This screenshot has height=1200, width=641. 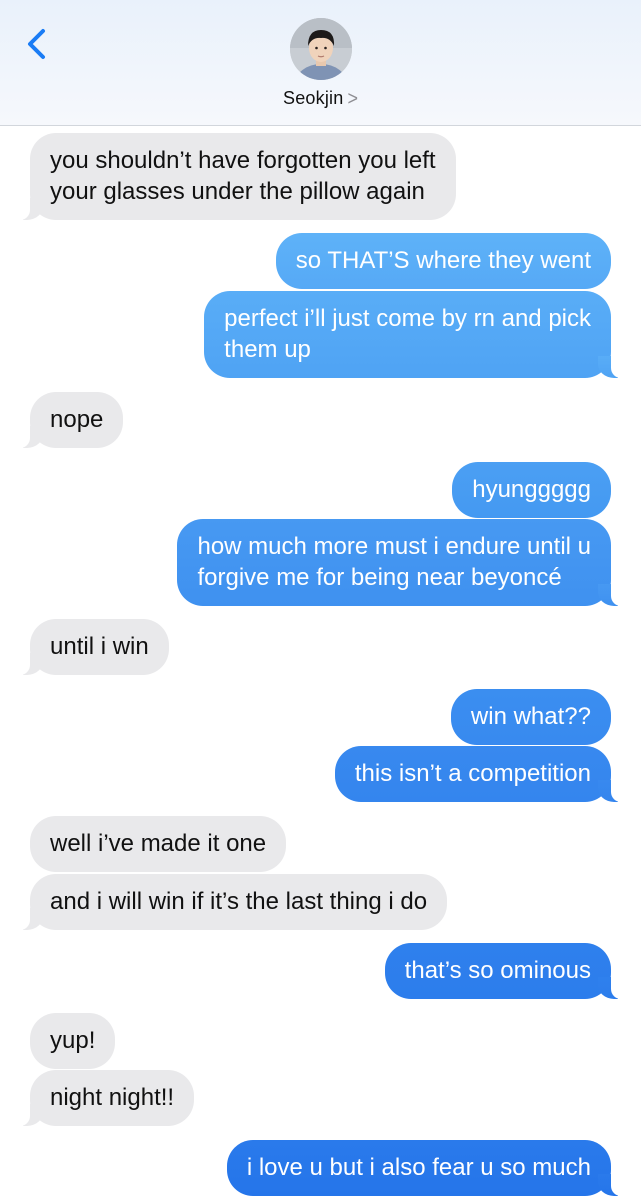 I want to click on incoming-message: night night!!, so click(x=99, y=1098).